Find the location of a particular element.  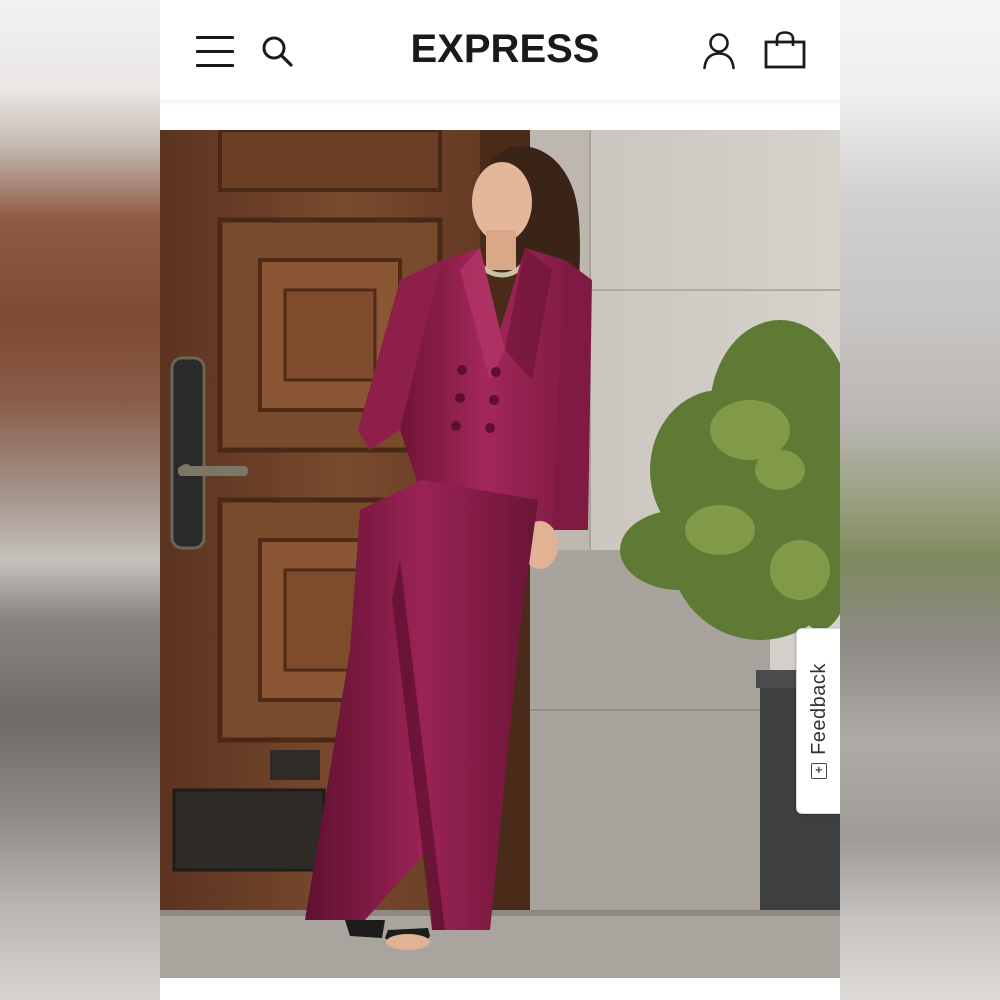

feedback-button: + Feedback is located at coordinates (818, 721).